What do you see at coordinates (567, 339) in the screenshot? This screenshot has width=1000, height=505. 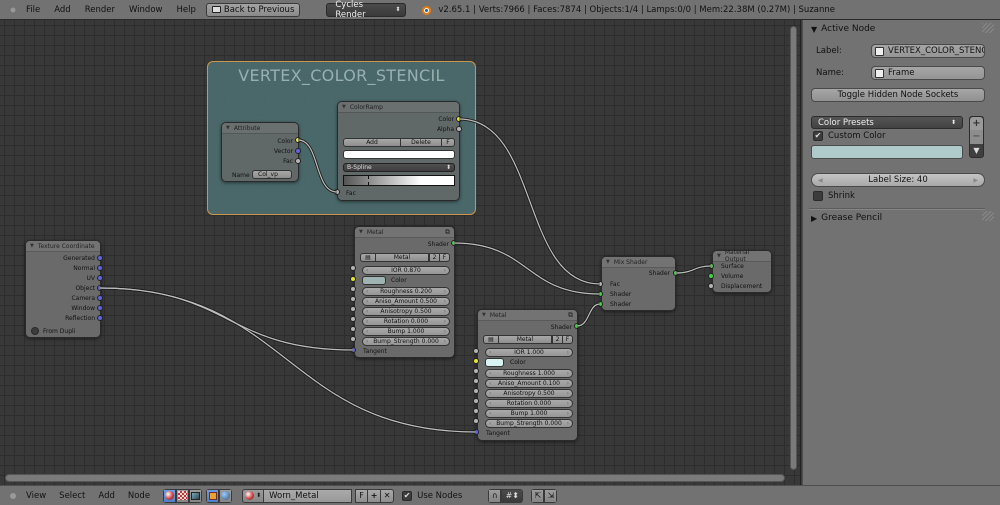 I see `node-group-fake-user: F` at bounding box center [567, 339].